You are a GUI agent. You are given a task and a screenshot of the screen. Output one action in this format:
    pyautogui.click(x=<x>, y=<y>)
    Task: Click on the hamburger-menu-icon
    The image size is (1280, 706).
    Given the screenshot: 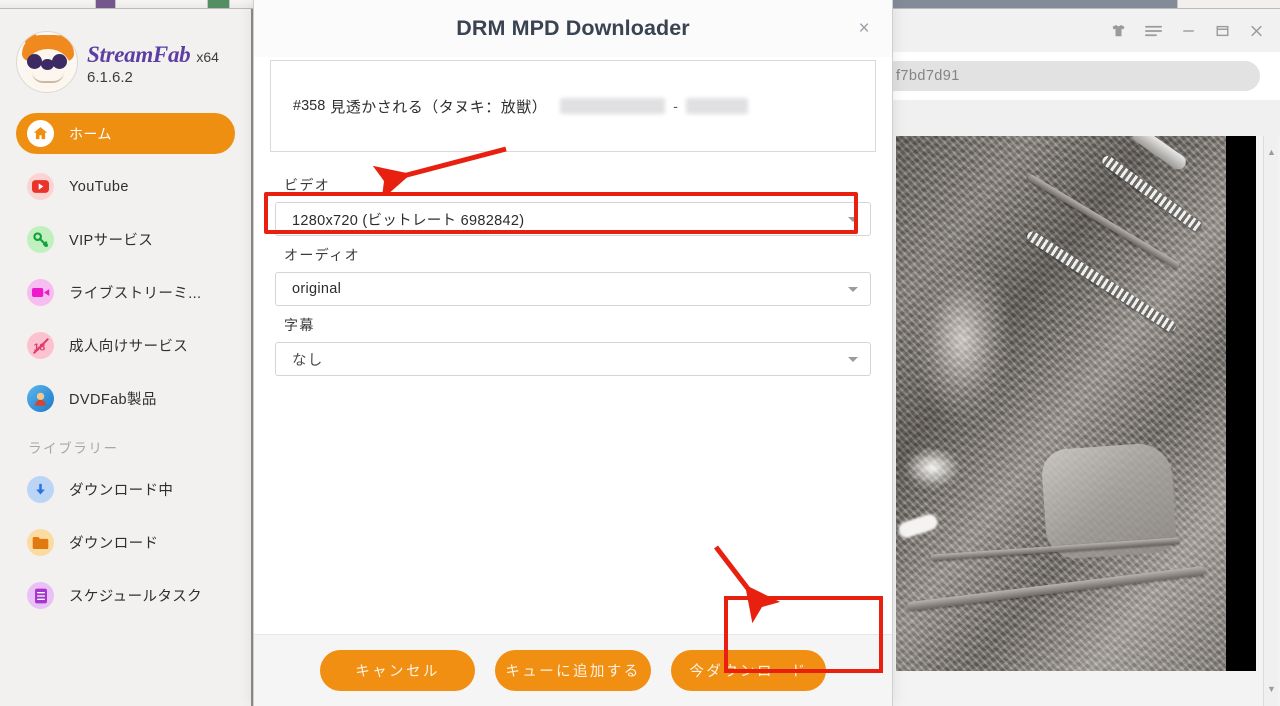 What is the action you would take?
    pyautogui.click(x=1153, y=31)
    